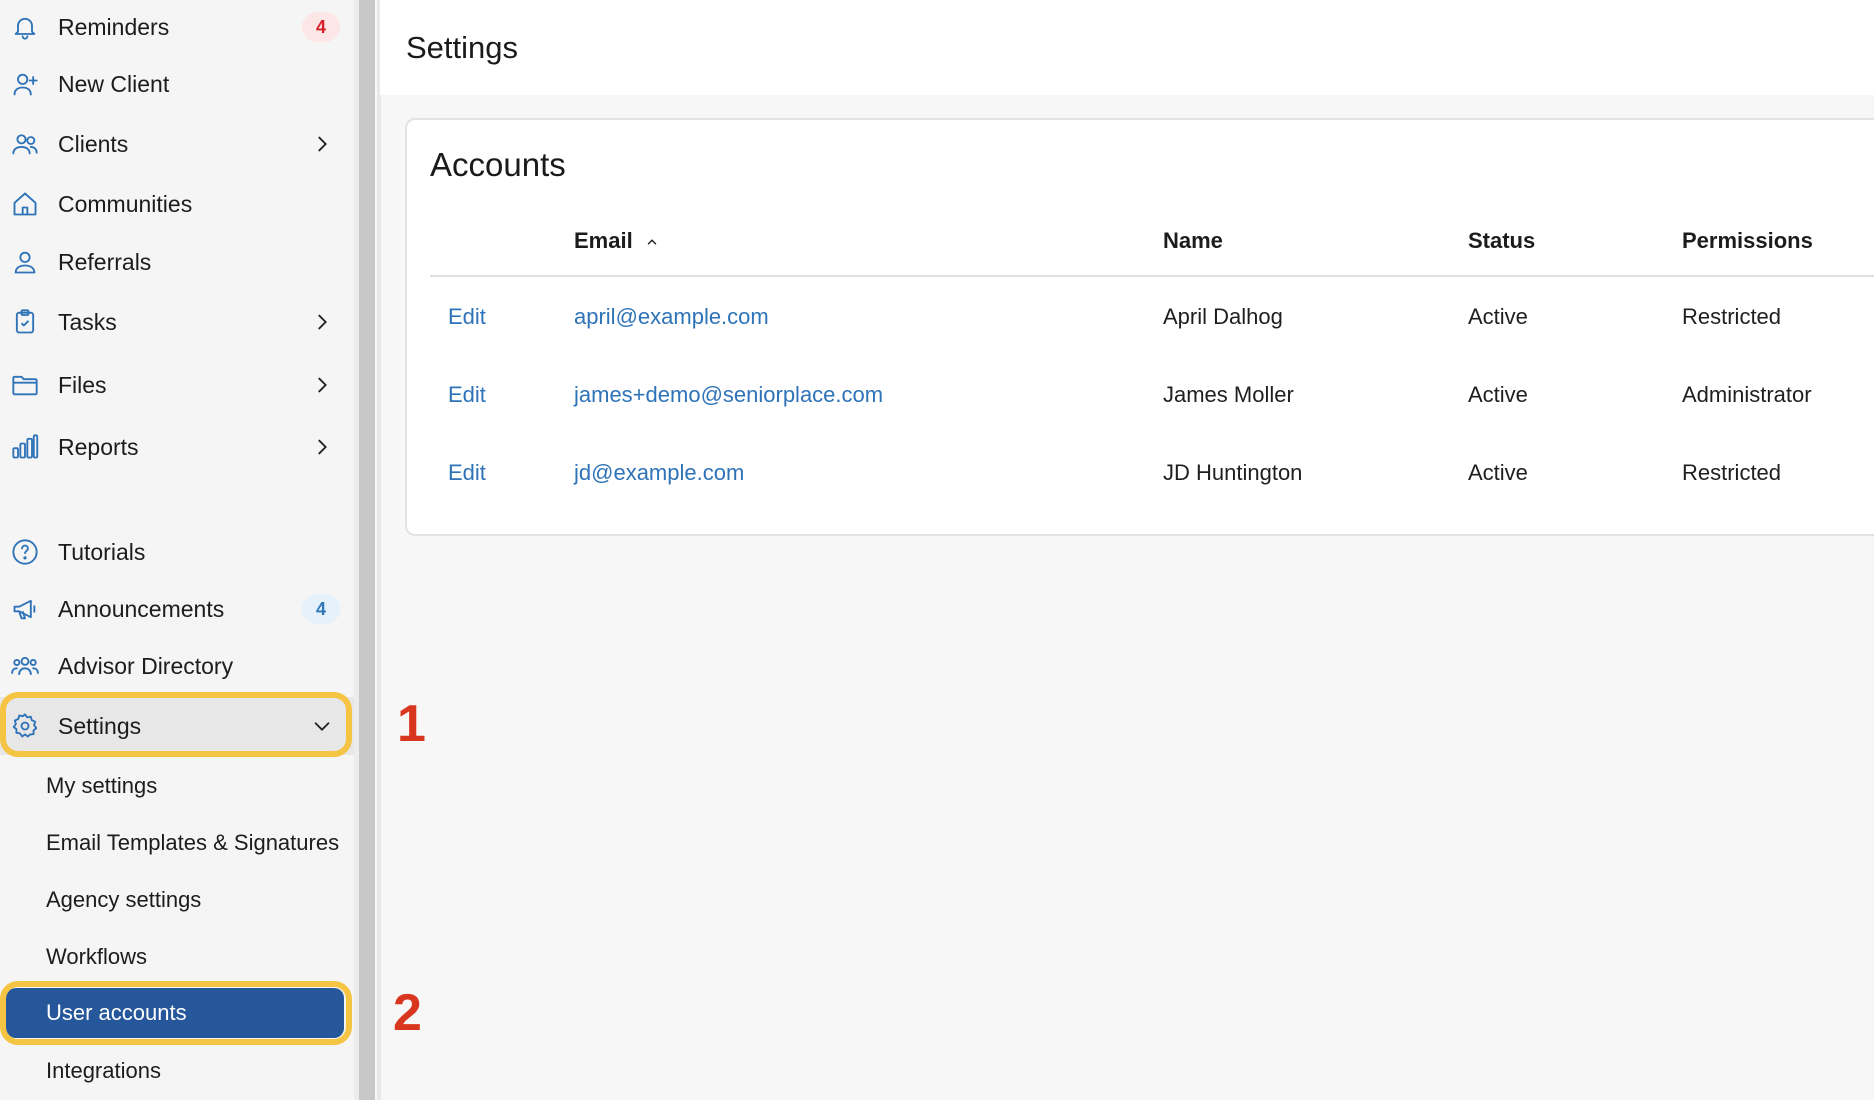 This screenshot has height=1100, width=1874. I want to click on column-header-email: Email, so click(616, 241).